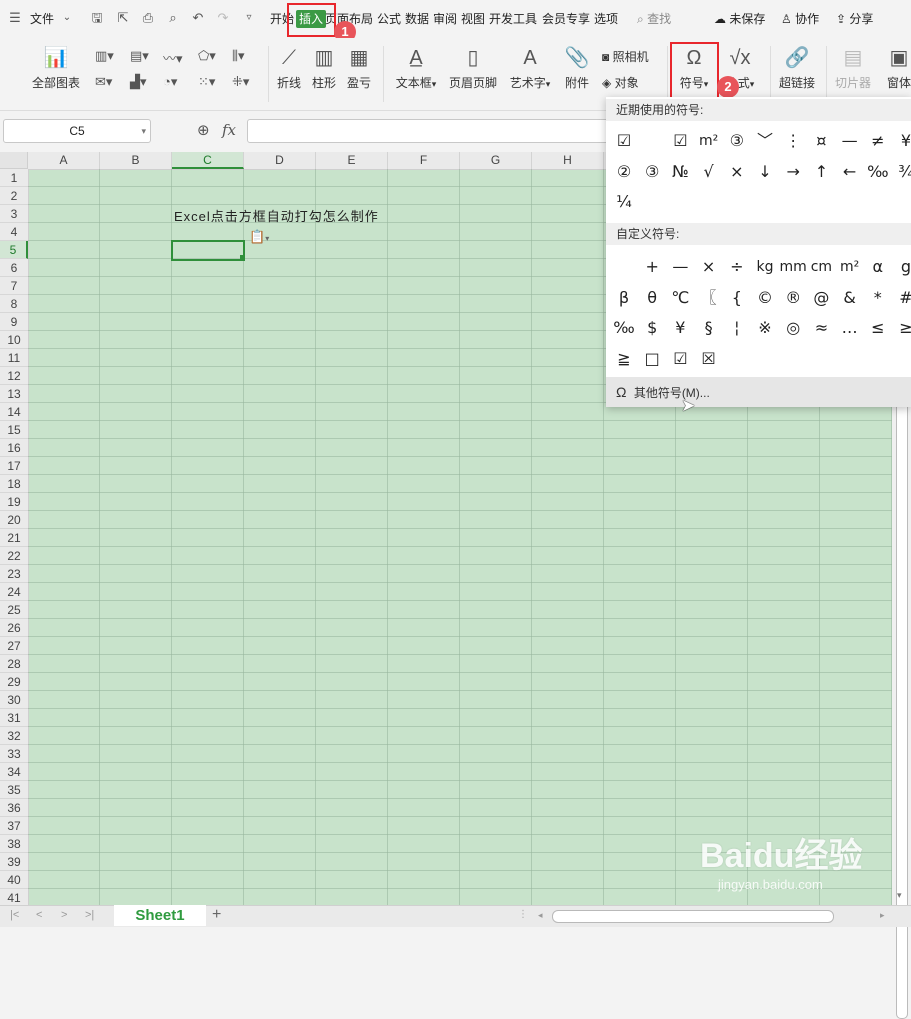 This screenshot has height=1019, width=911. What do you see at coordinates (14, 502) in the screenshot?
I see `row-header-19: 19` at bounding box center [14, 502].